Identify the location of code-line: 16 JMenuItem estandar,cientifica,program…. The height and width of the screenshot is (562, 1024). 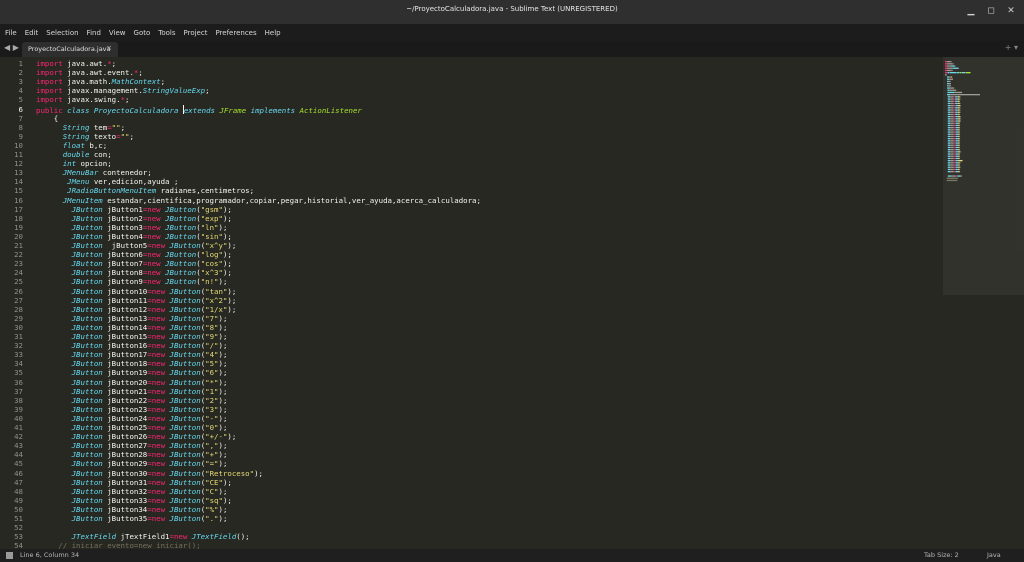
(470, 200).